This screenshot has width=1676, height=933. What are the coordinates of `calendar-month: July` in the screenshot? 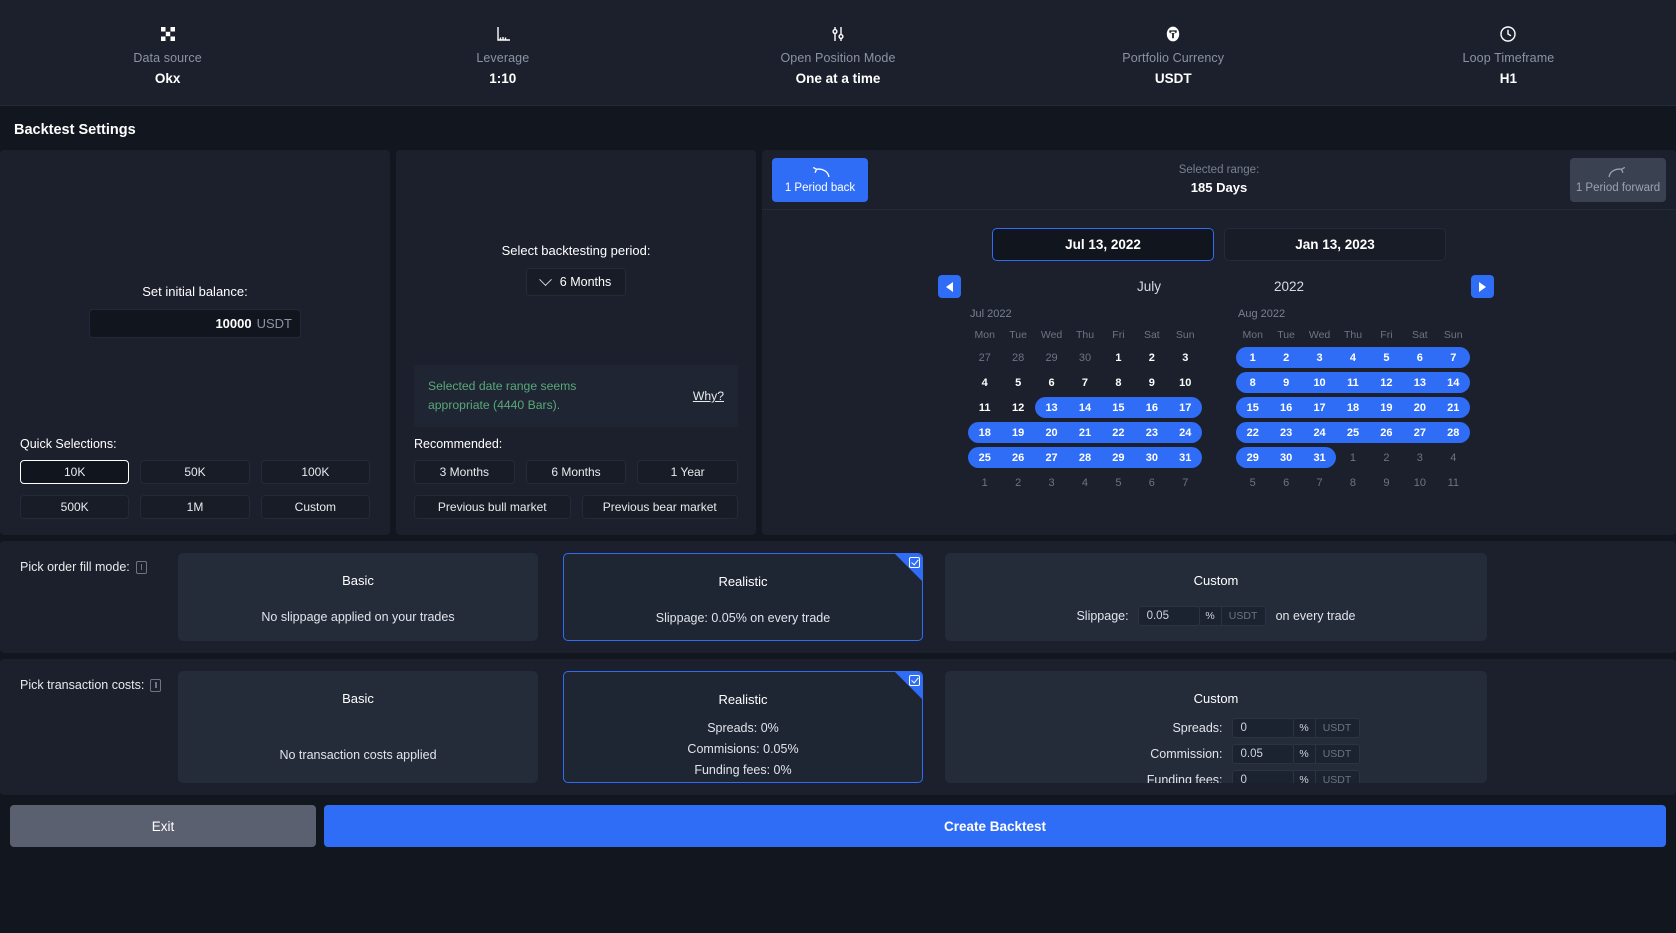 It's located at (1149, 286).